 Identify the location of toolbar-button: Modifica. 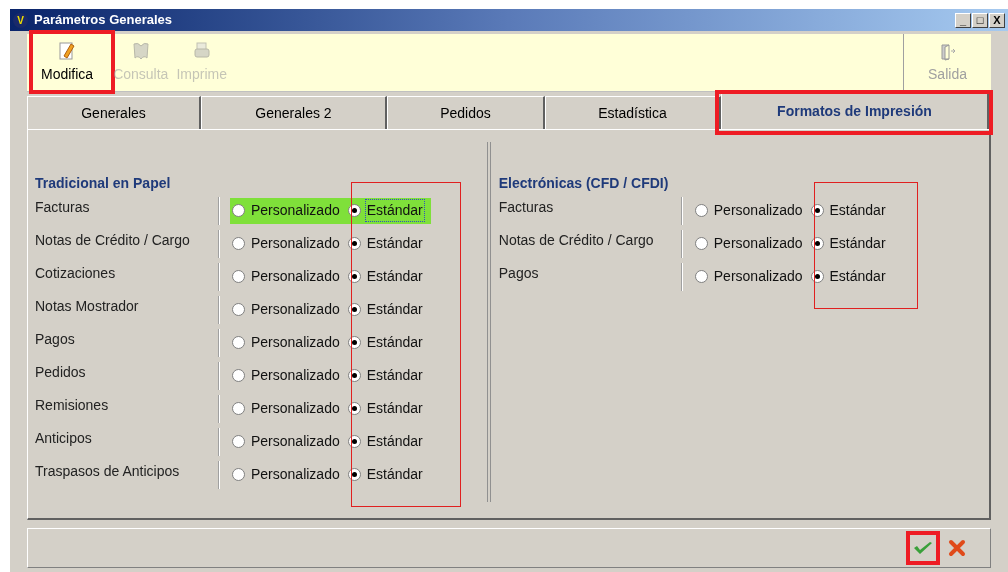
(67, 62).